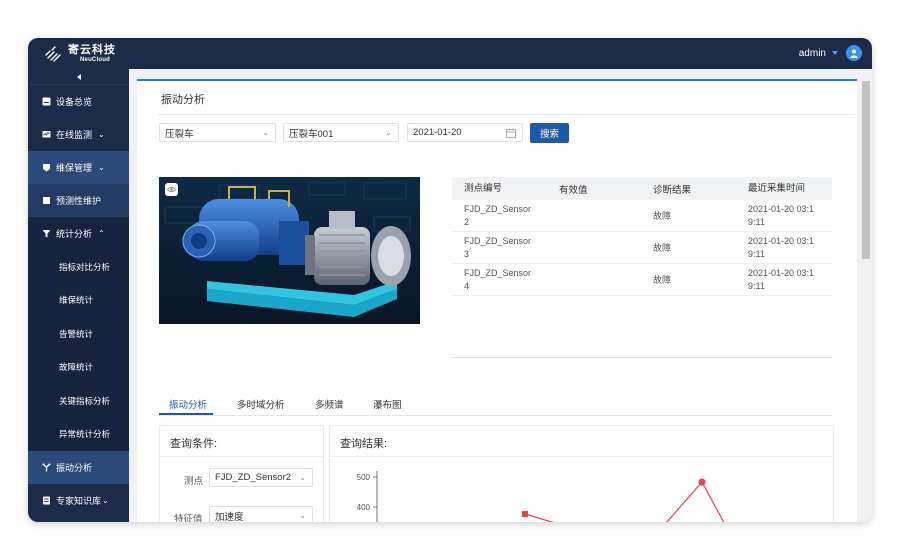  I want to click on sidebar-item-label: 指标对比分析, so click(85, 266).